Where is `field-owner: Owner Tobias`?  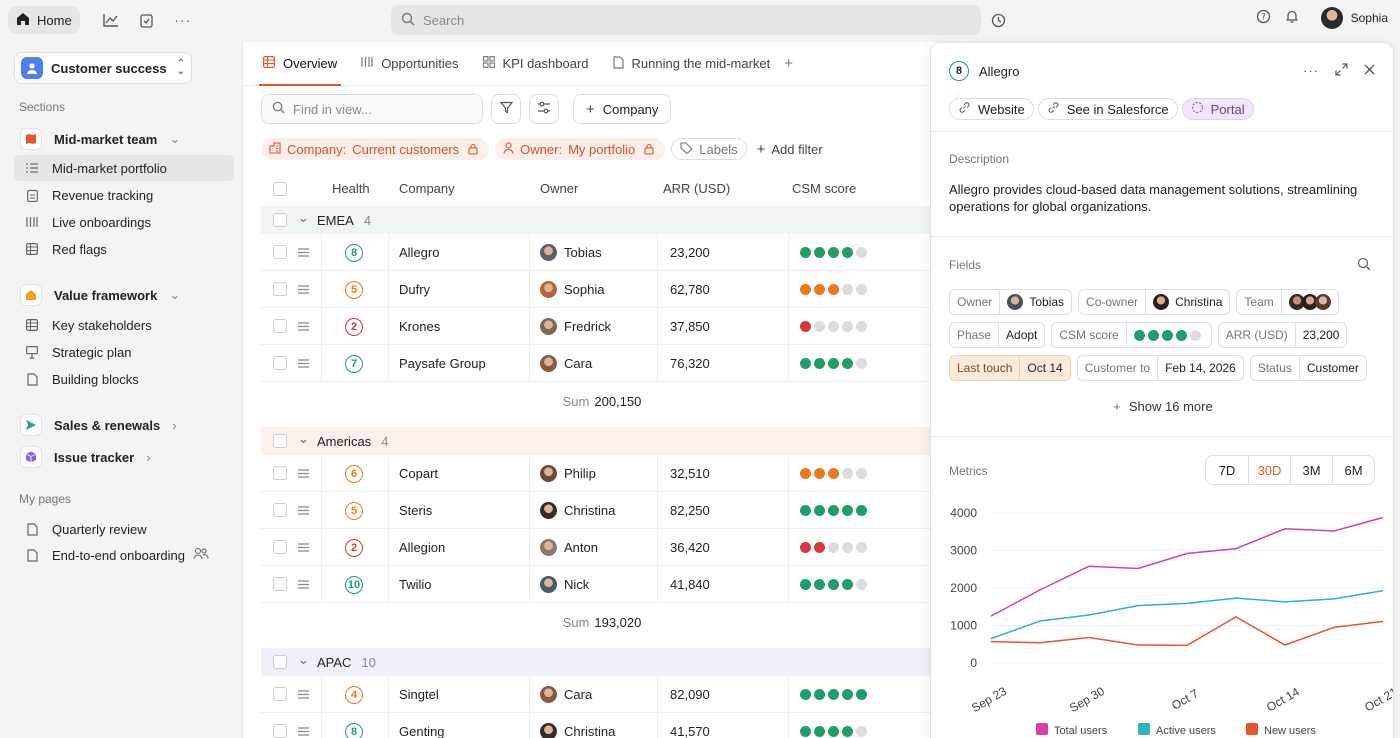
field-owner: Owner Tobias is located at coordinates (1011, 302).